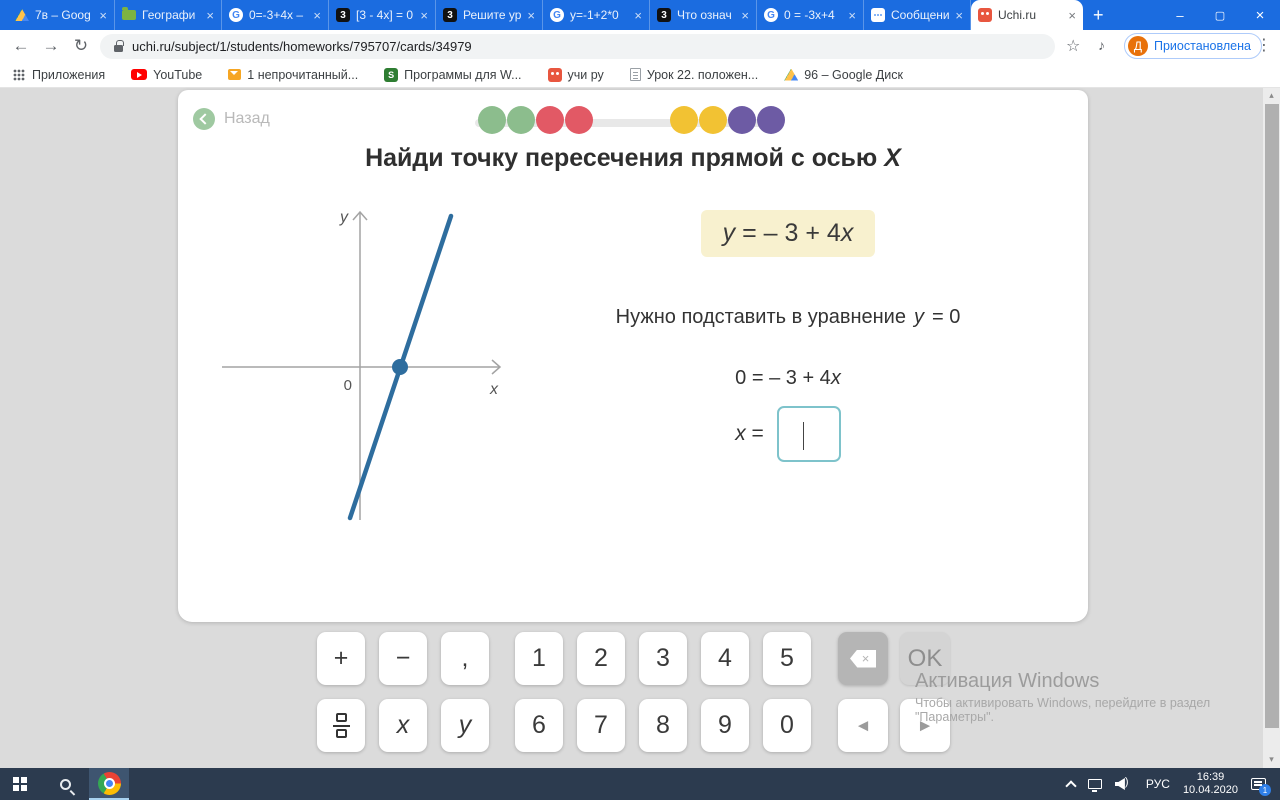 The width and height of the screenshot is (1280, 800). Describe the element at coordinates (843, 75) in the screenshot. I see `bookmark-gdrive: 96 – Google Диск` at that location.